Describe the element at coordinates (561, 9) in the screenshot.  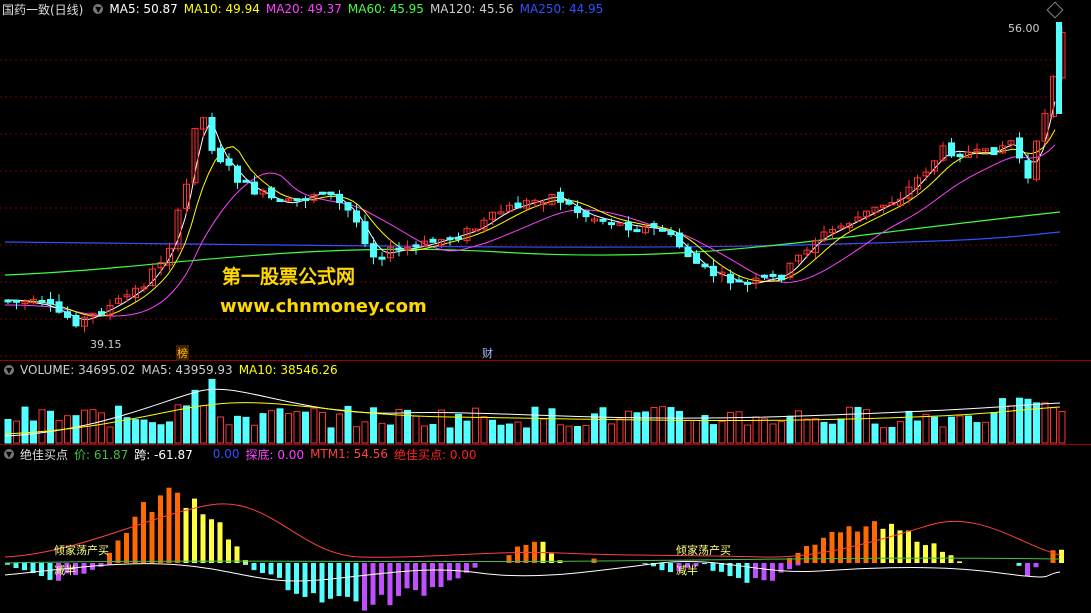
I see `ma250-label: MA250: 44.95` at that location.